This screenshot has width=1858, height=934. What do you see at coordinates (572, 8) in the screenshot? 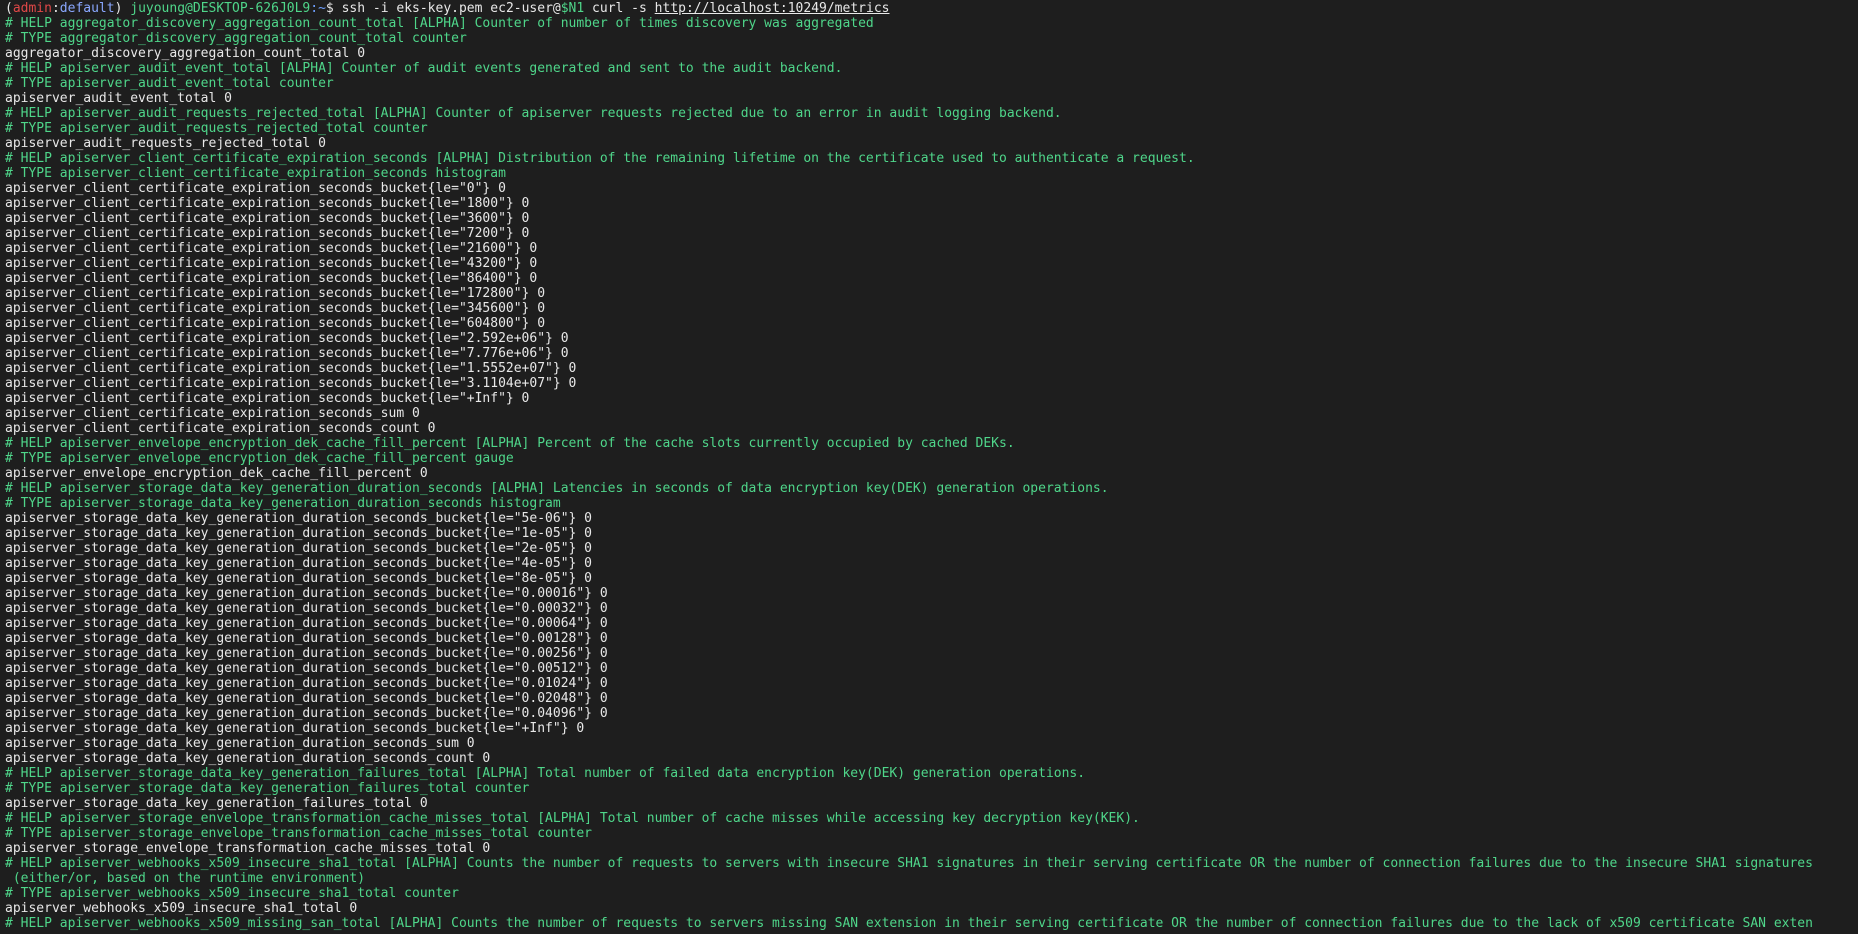
I see `command-variable: $N1` at bounding box center [572, 8].